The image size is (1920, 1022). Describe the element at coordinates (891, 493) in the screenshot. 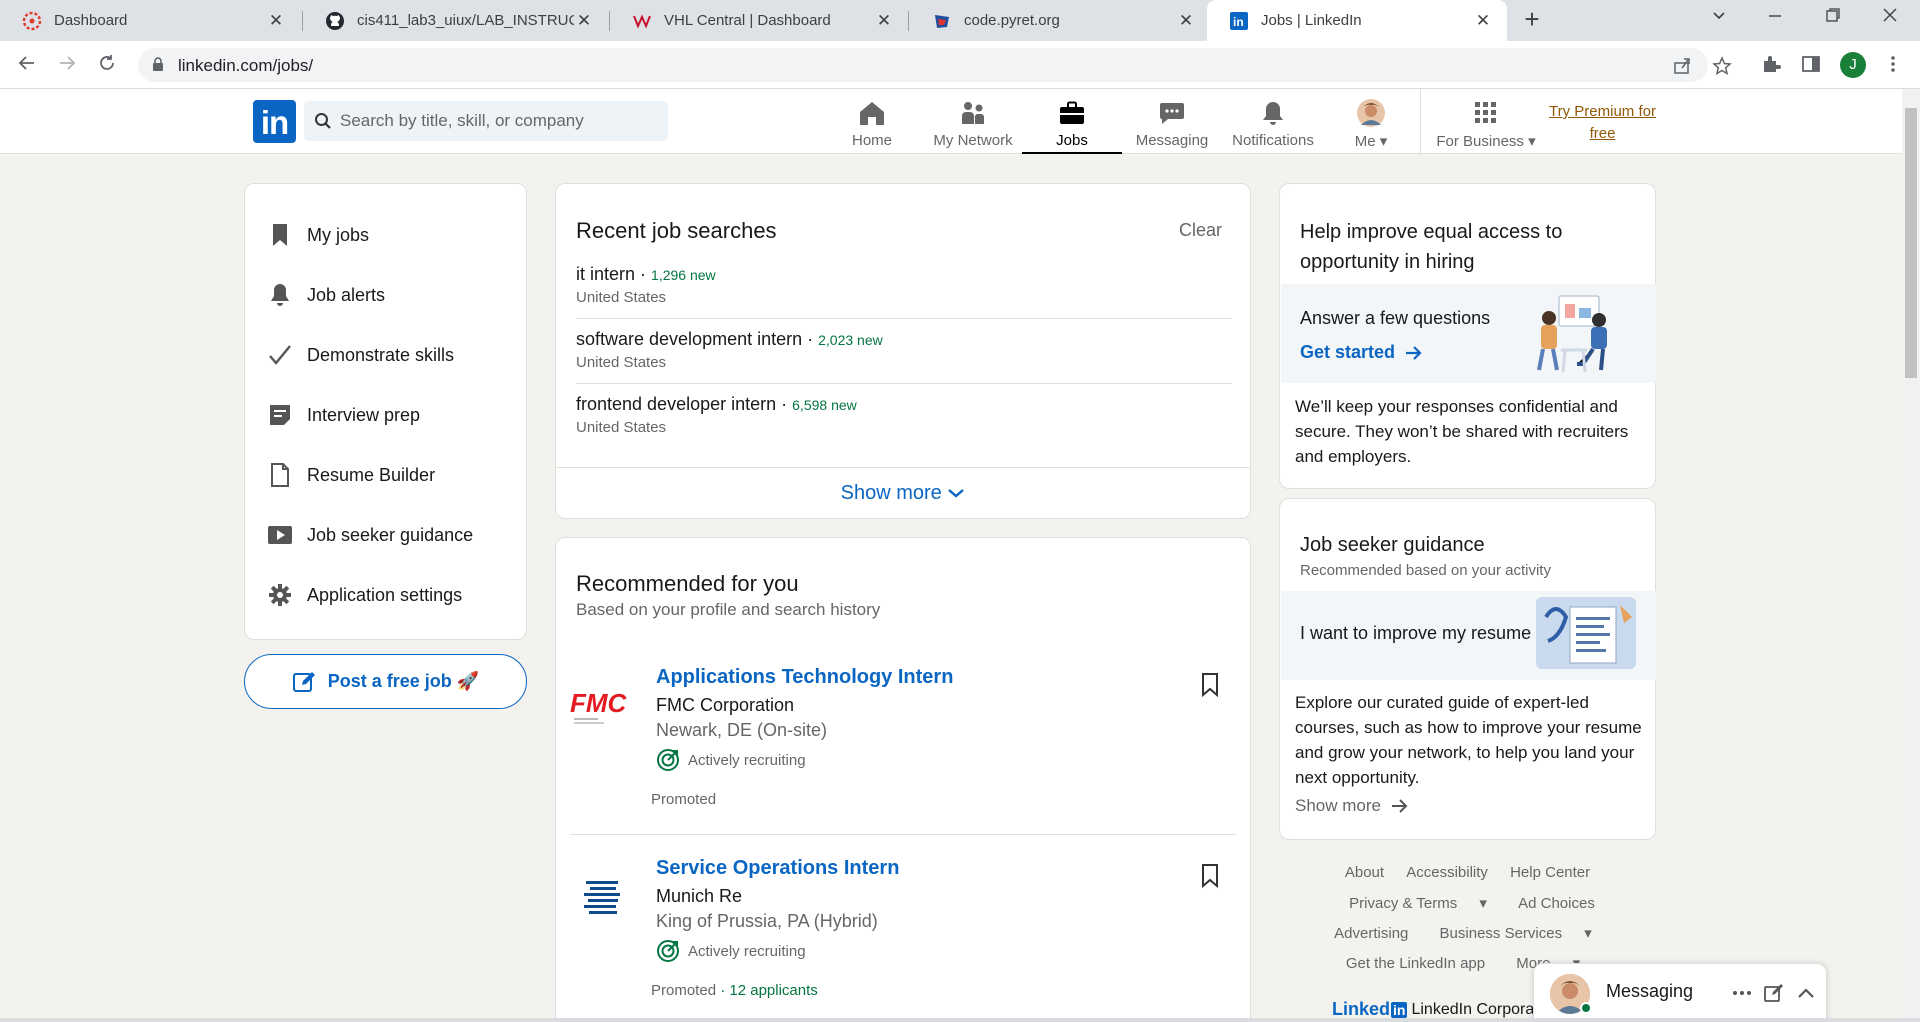

I see `show-more-label: Show more` at that location.